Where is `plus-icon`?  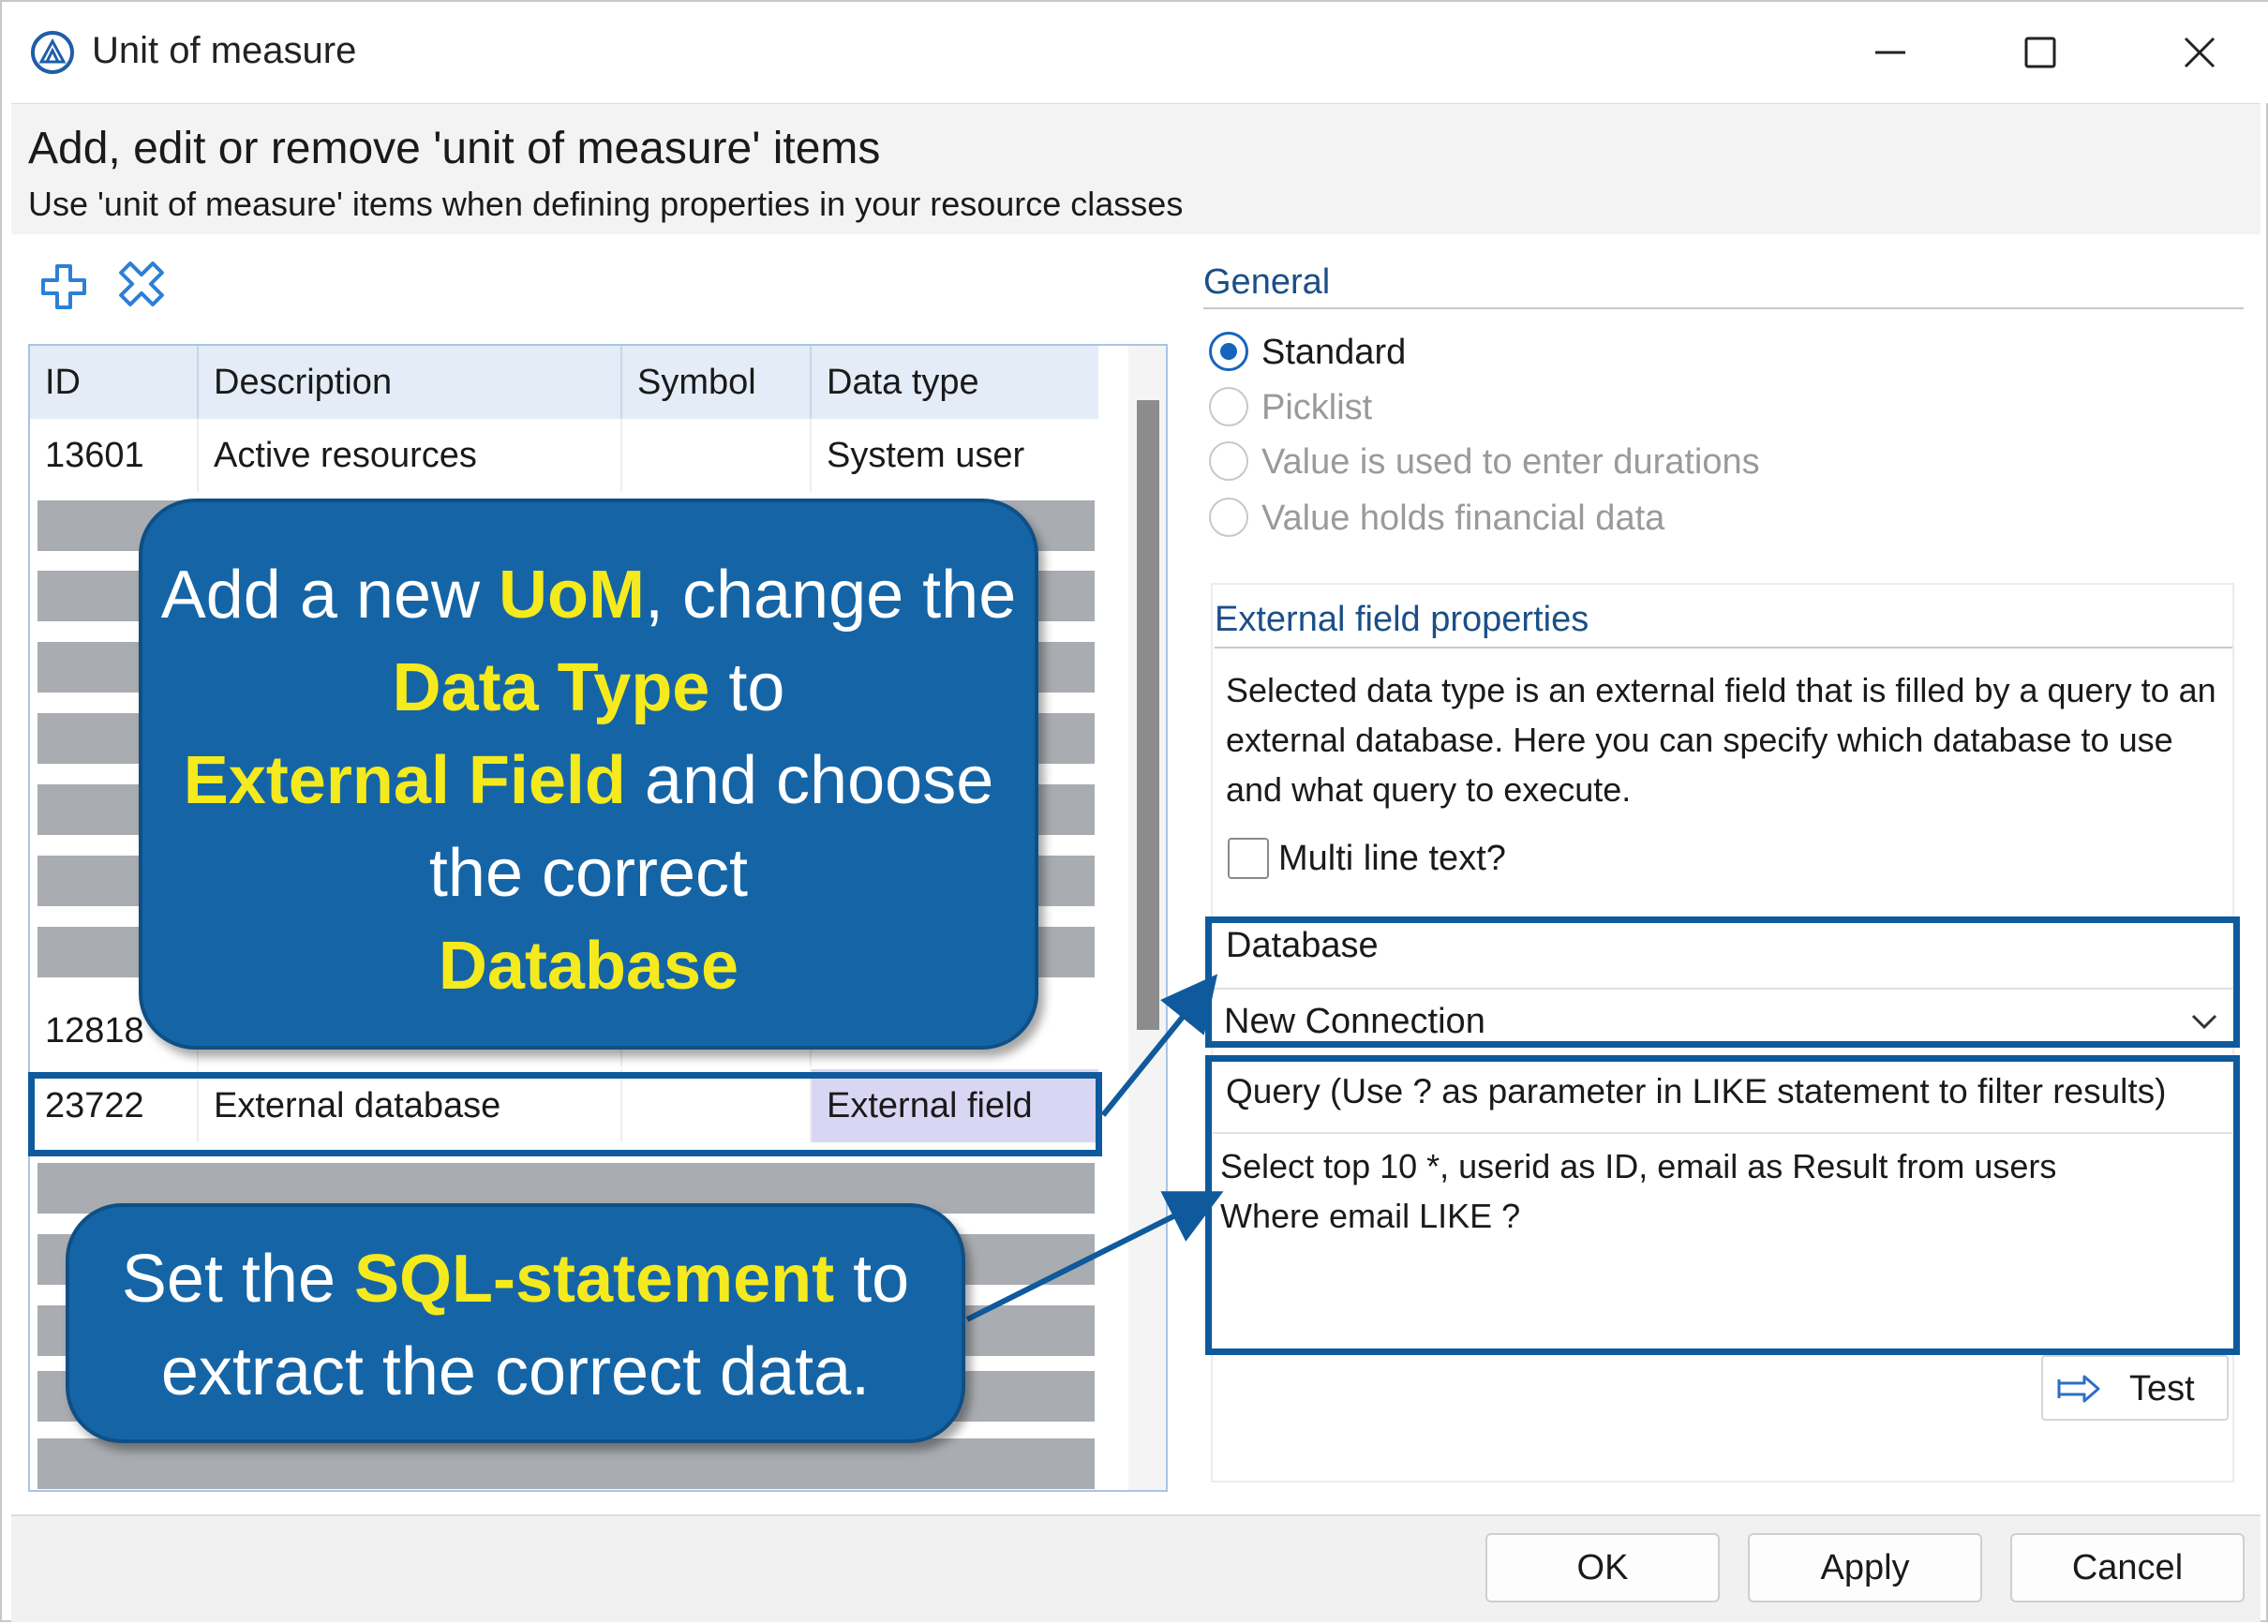
plus-icon is located at coordinates (64, 287).